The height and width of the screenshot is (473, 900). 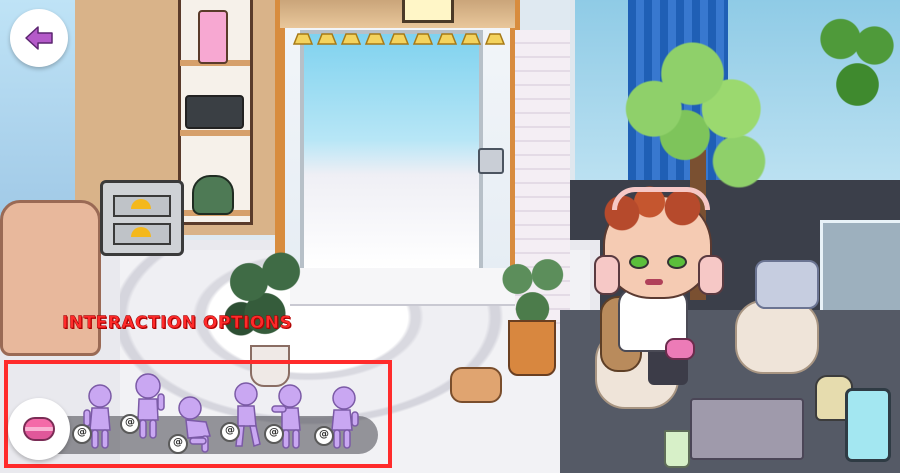 What do you see at coordinates (177, 323) in the screenshot?
I see `interaction-options-label: INTERACTION OPTIONS` at bounding box center [177, 323].